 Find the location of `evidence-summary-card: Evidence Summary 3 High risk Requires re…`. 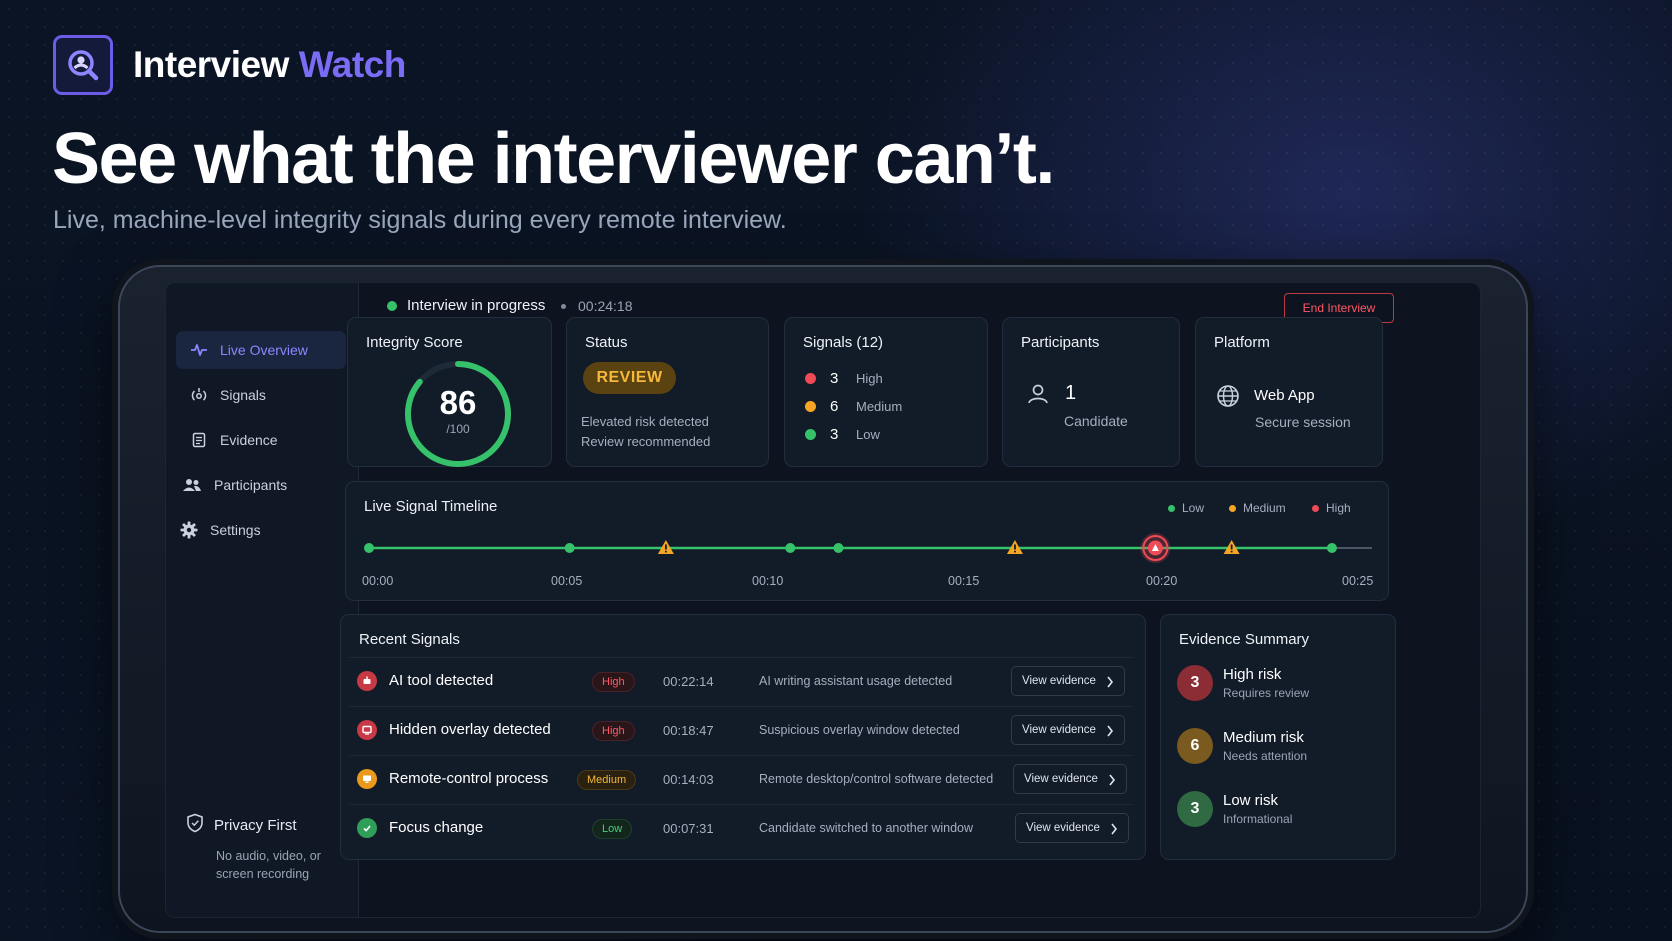

evidence-summary-card: Evidence Summary 3 High risk Requires re… is located at coordinates (1278, 737).